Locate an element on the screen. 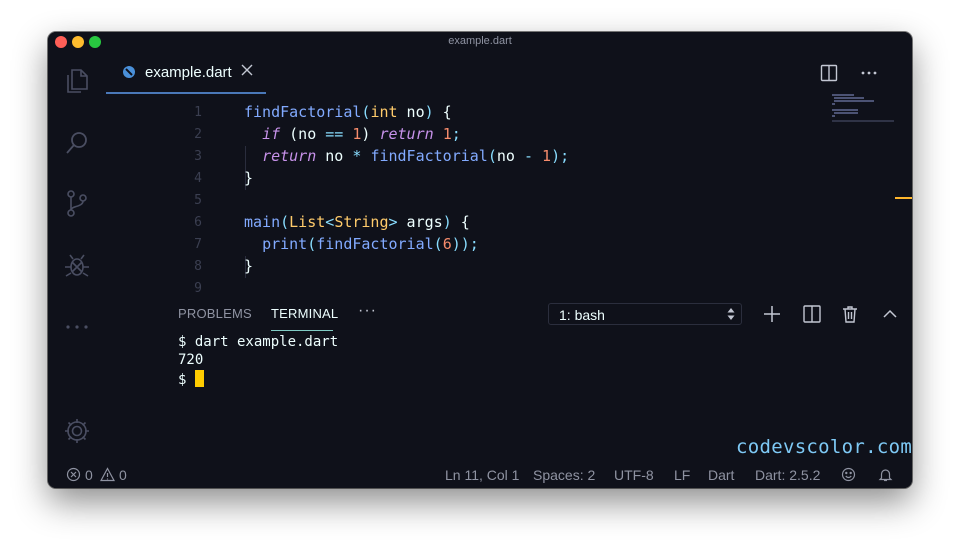  code-line: 4} is located at coordinates (486, 179).